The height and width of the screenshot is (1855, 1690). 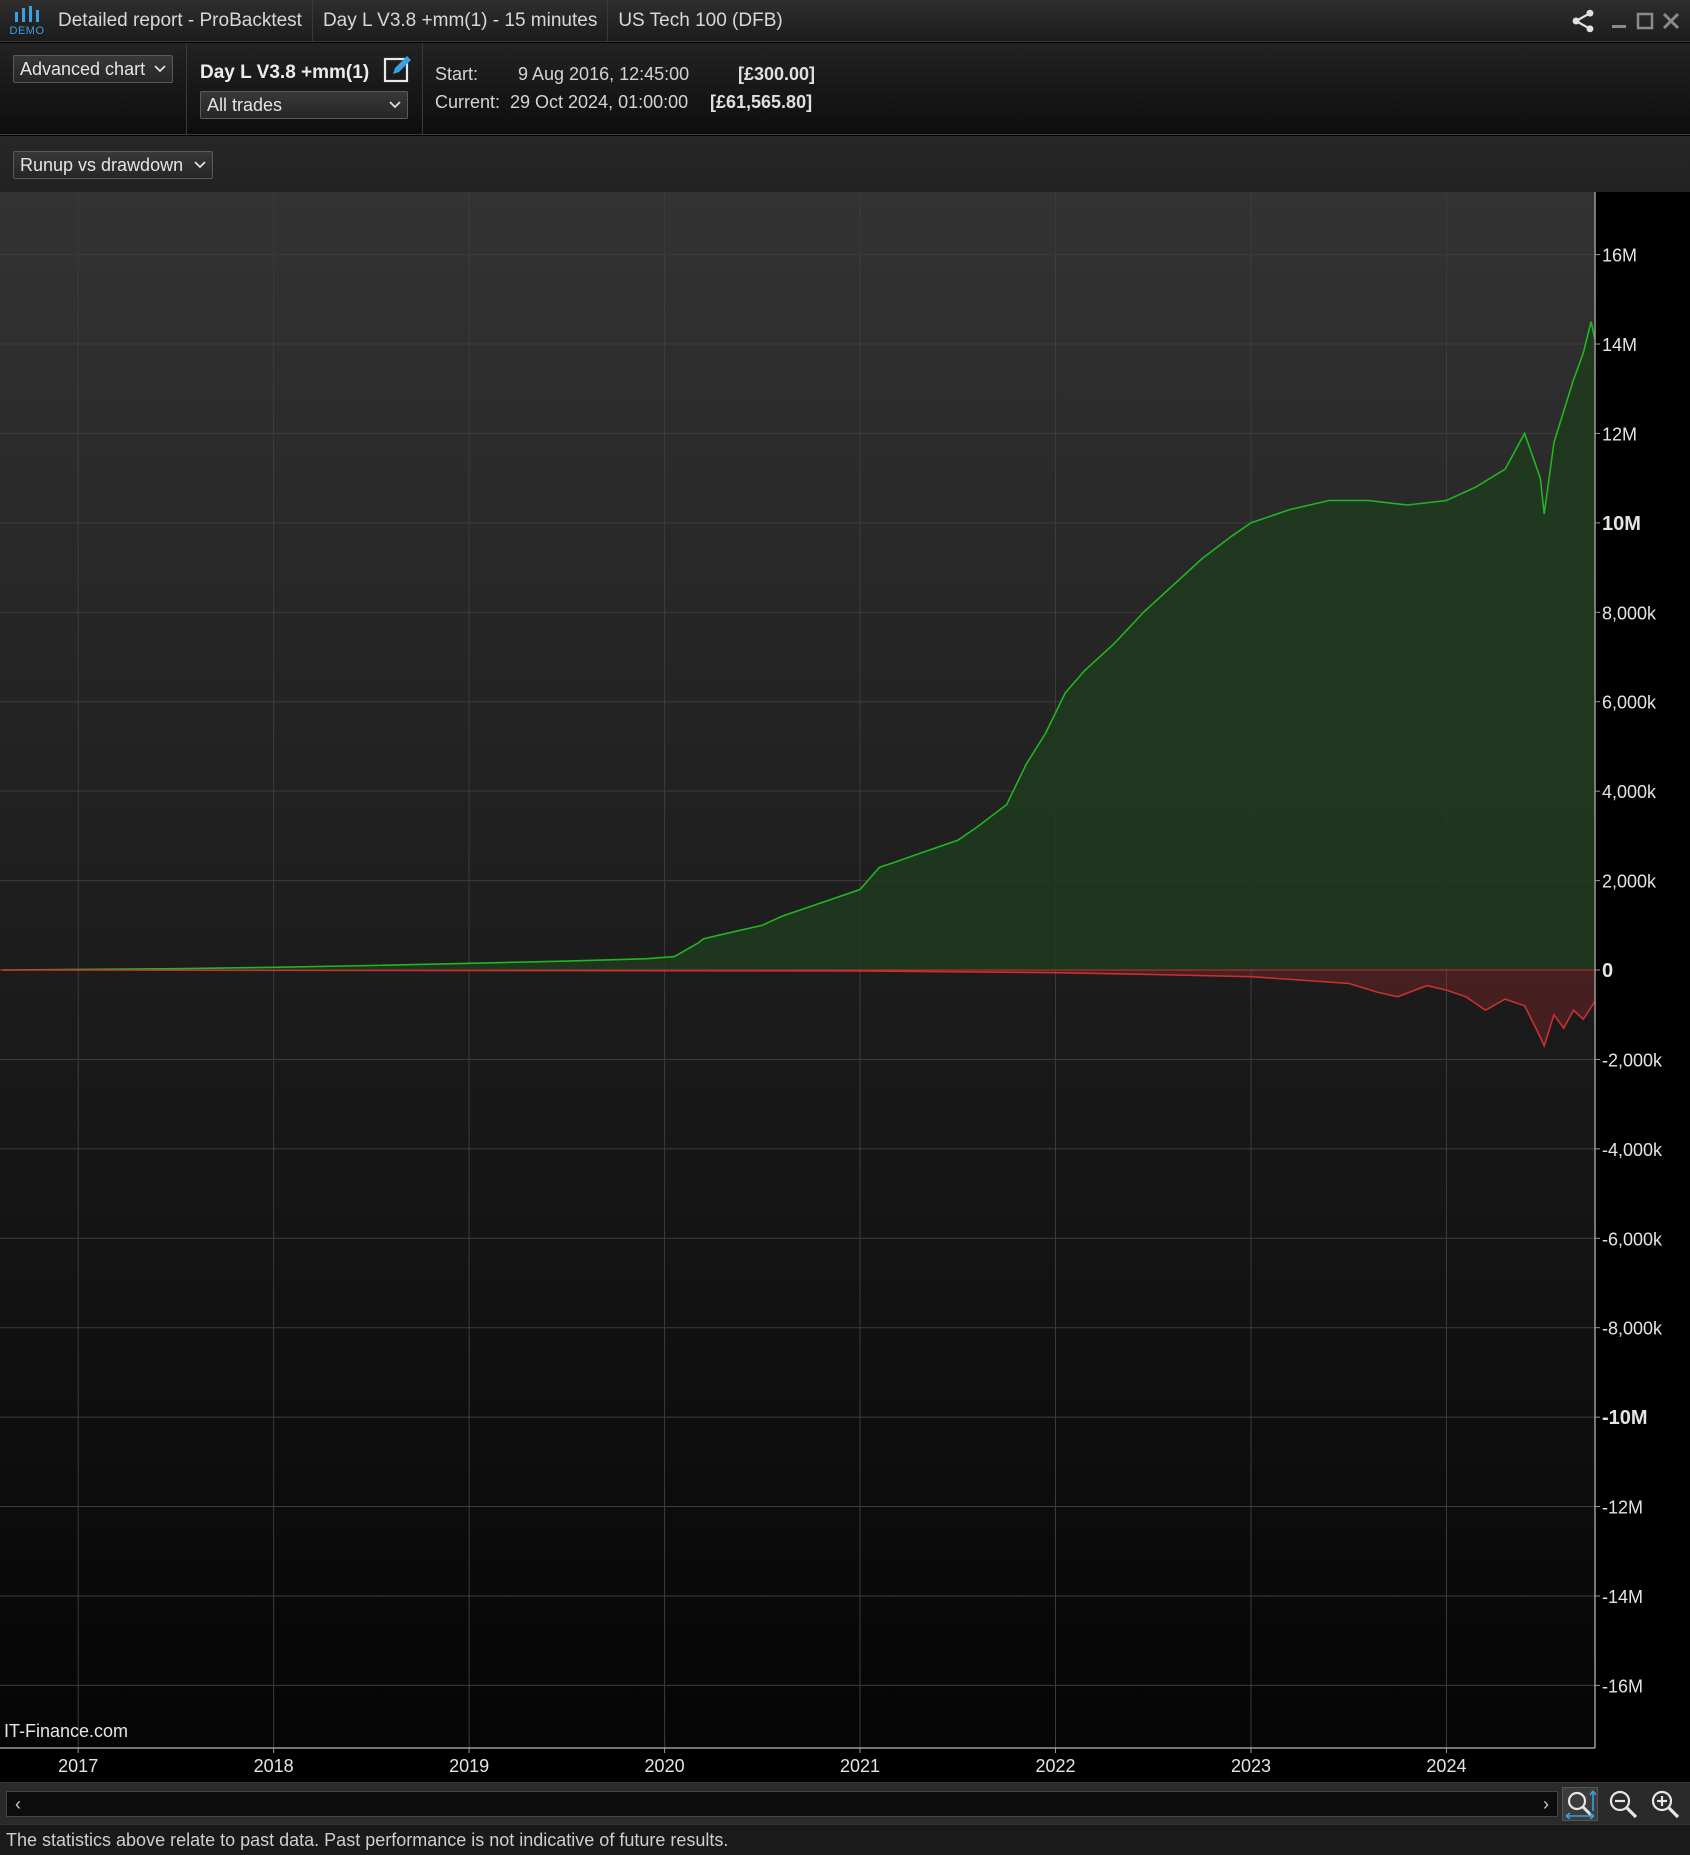 I want to click on y-tick-label: -4,000k, so click(x=1632, y=1150).